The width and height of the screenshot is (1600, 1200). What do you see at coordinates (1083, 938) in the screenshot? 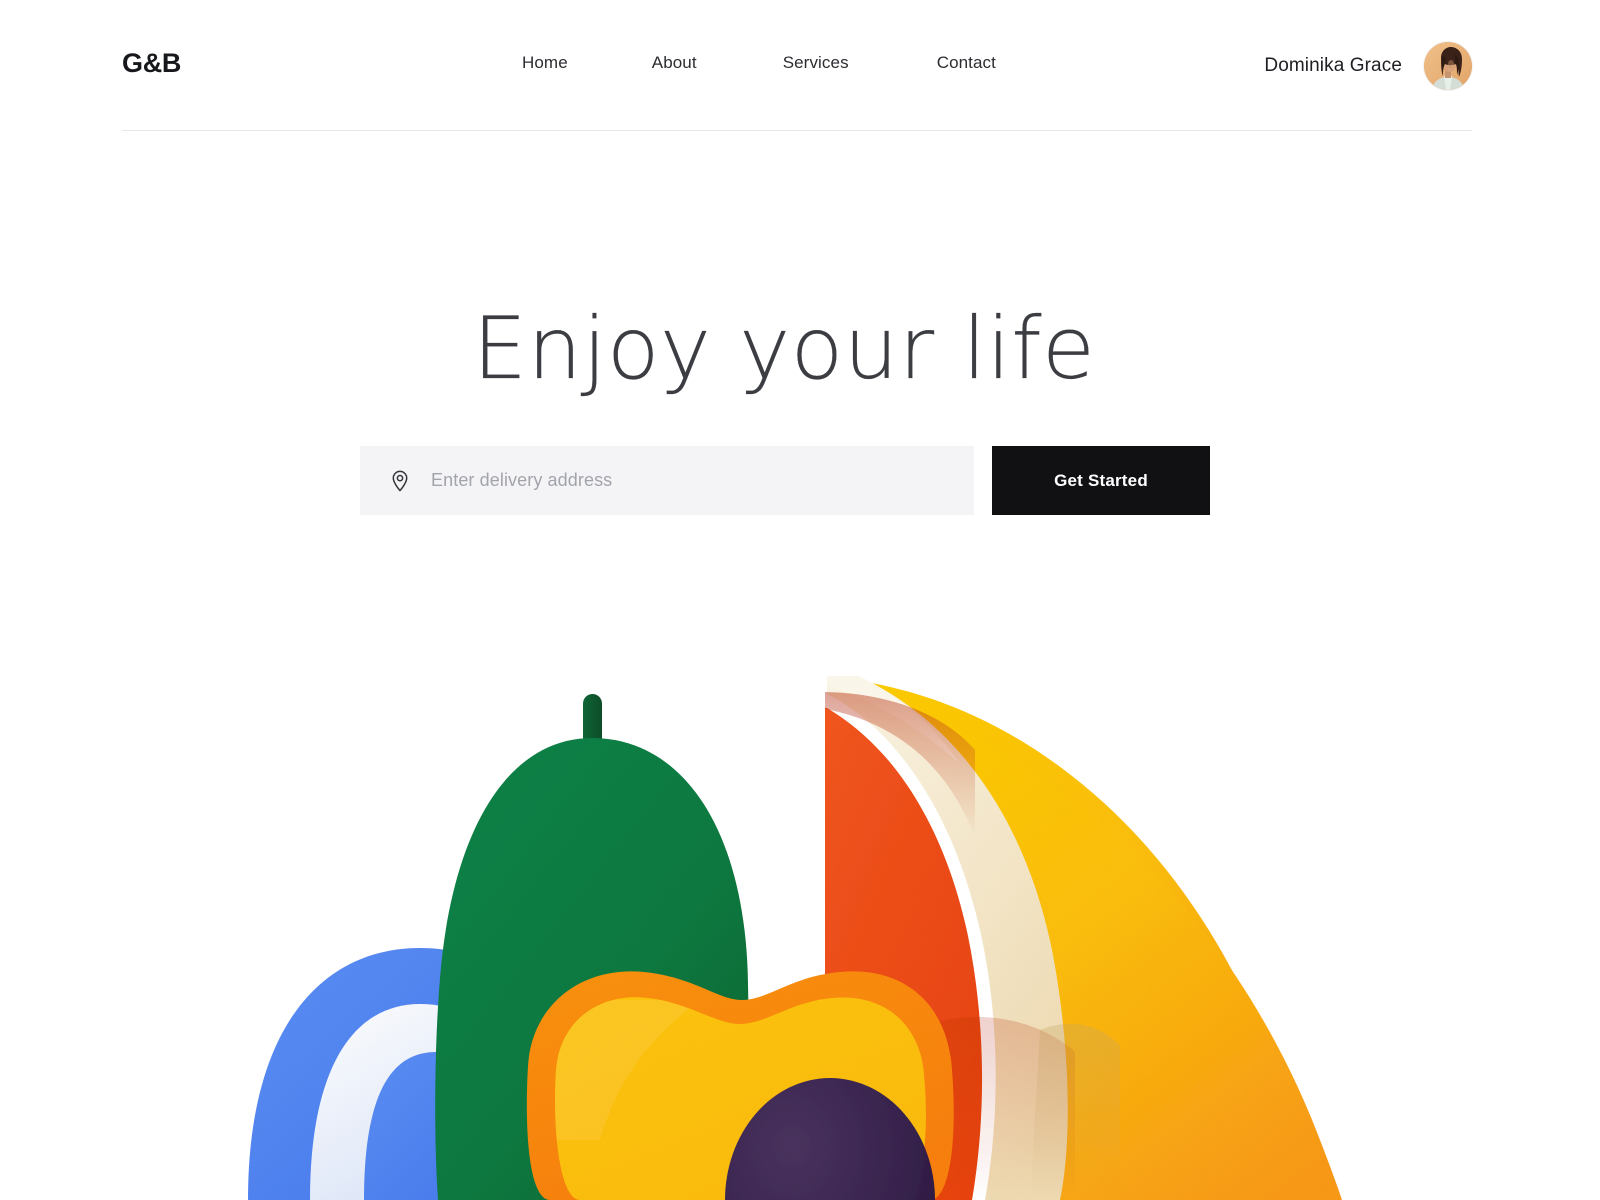
I see `citrus-wedge` at bounding box center [1083, 938].